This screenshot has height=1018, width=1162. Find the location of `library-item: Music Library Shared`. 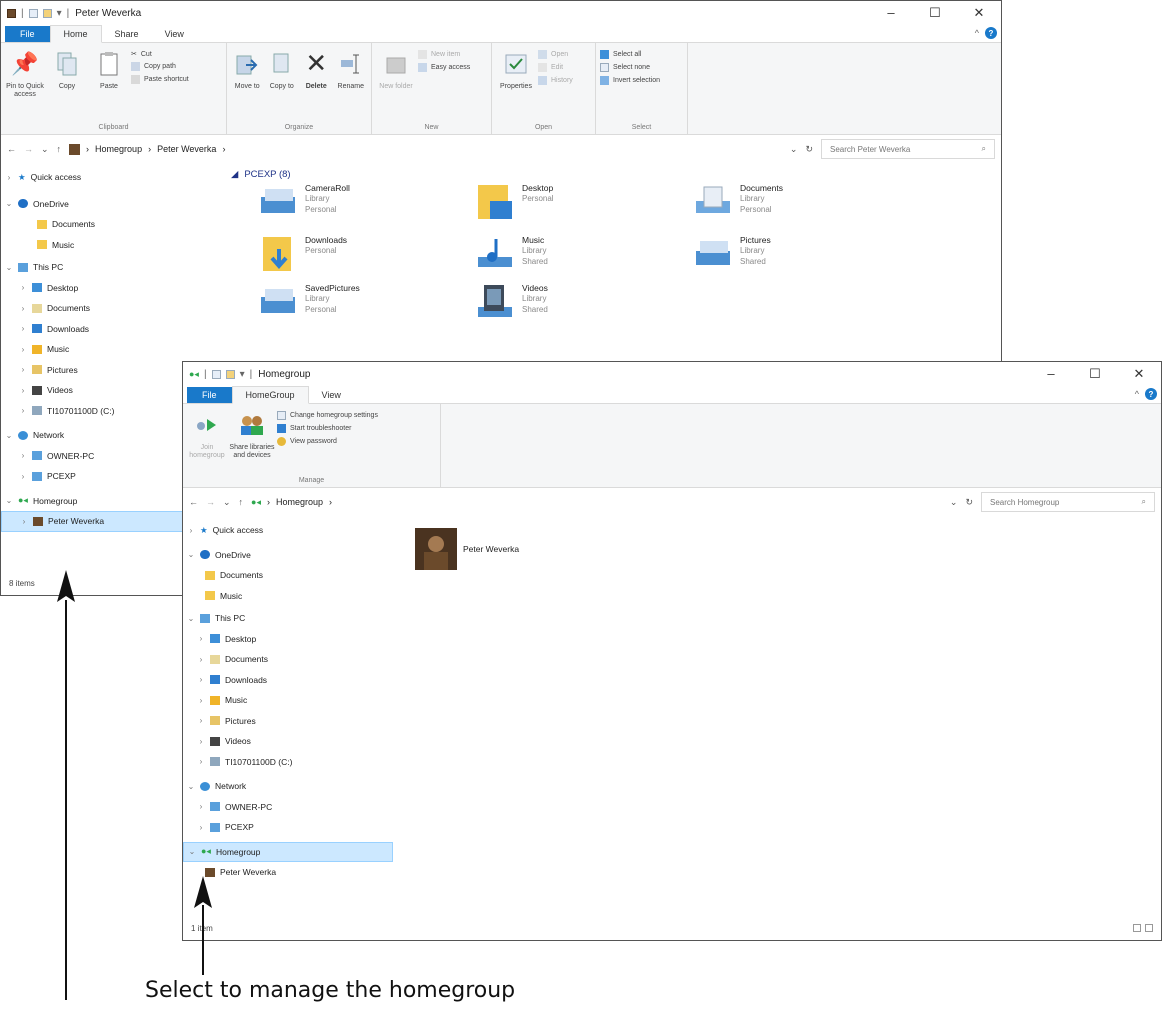

library-item: Music Library Shared is located at coordinates (512, 254).